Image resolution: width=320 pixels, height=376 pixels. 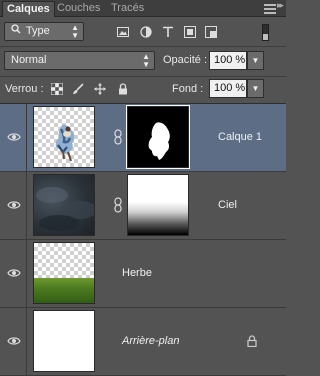 What do you see at coordinates (211, 32) in the screenshot?
I see `smart-object-filter-icon` at bounding box center [211, 32].